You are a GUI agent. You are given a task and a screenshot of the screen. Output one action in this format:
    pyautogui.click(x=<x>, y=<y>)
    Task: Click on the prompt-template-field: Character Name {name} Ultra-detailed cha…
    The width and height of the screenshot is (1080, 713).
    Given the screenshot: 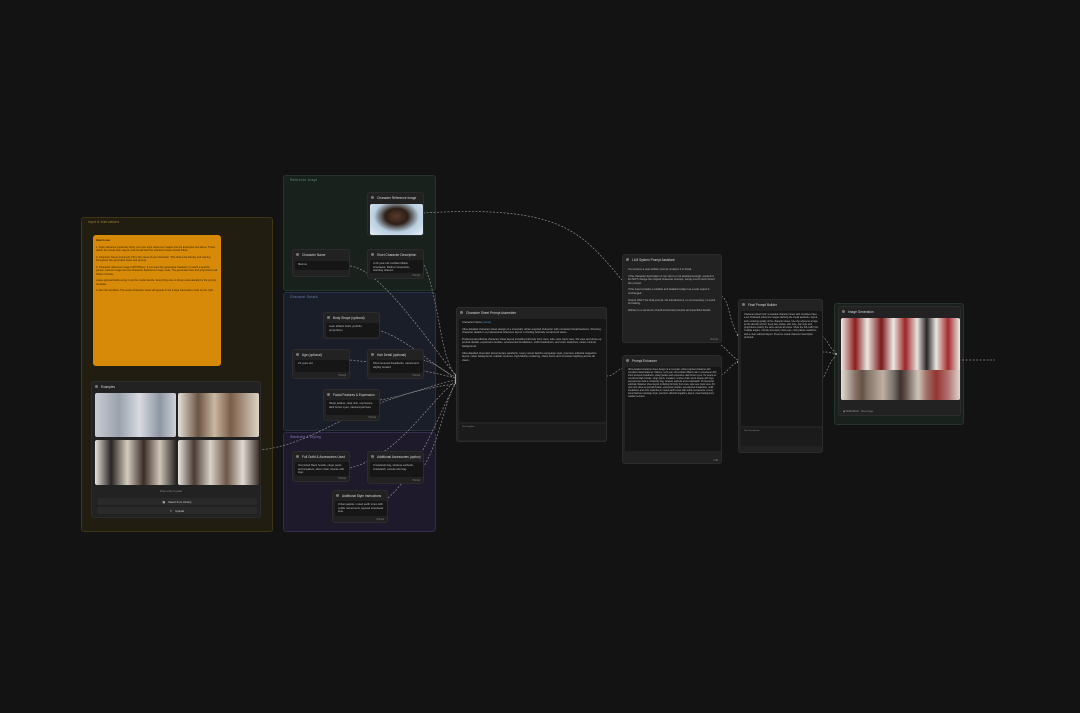 What is the action you would take?
    pyautogui.click(x=532, y=370)
    